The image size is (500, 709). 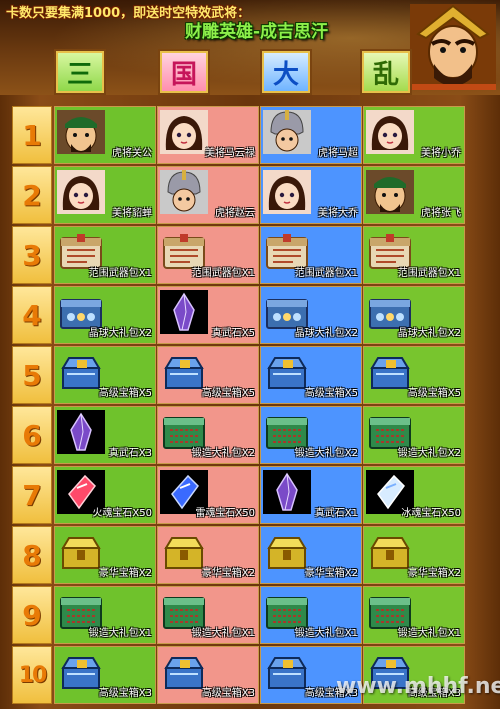 I want to click on rank-number: 10, so click(x=32, y=675).